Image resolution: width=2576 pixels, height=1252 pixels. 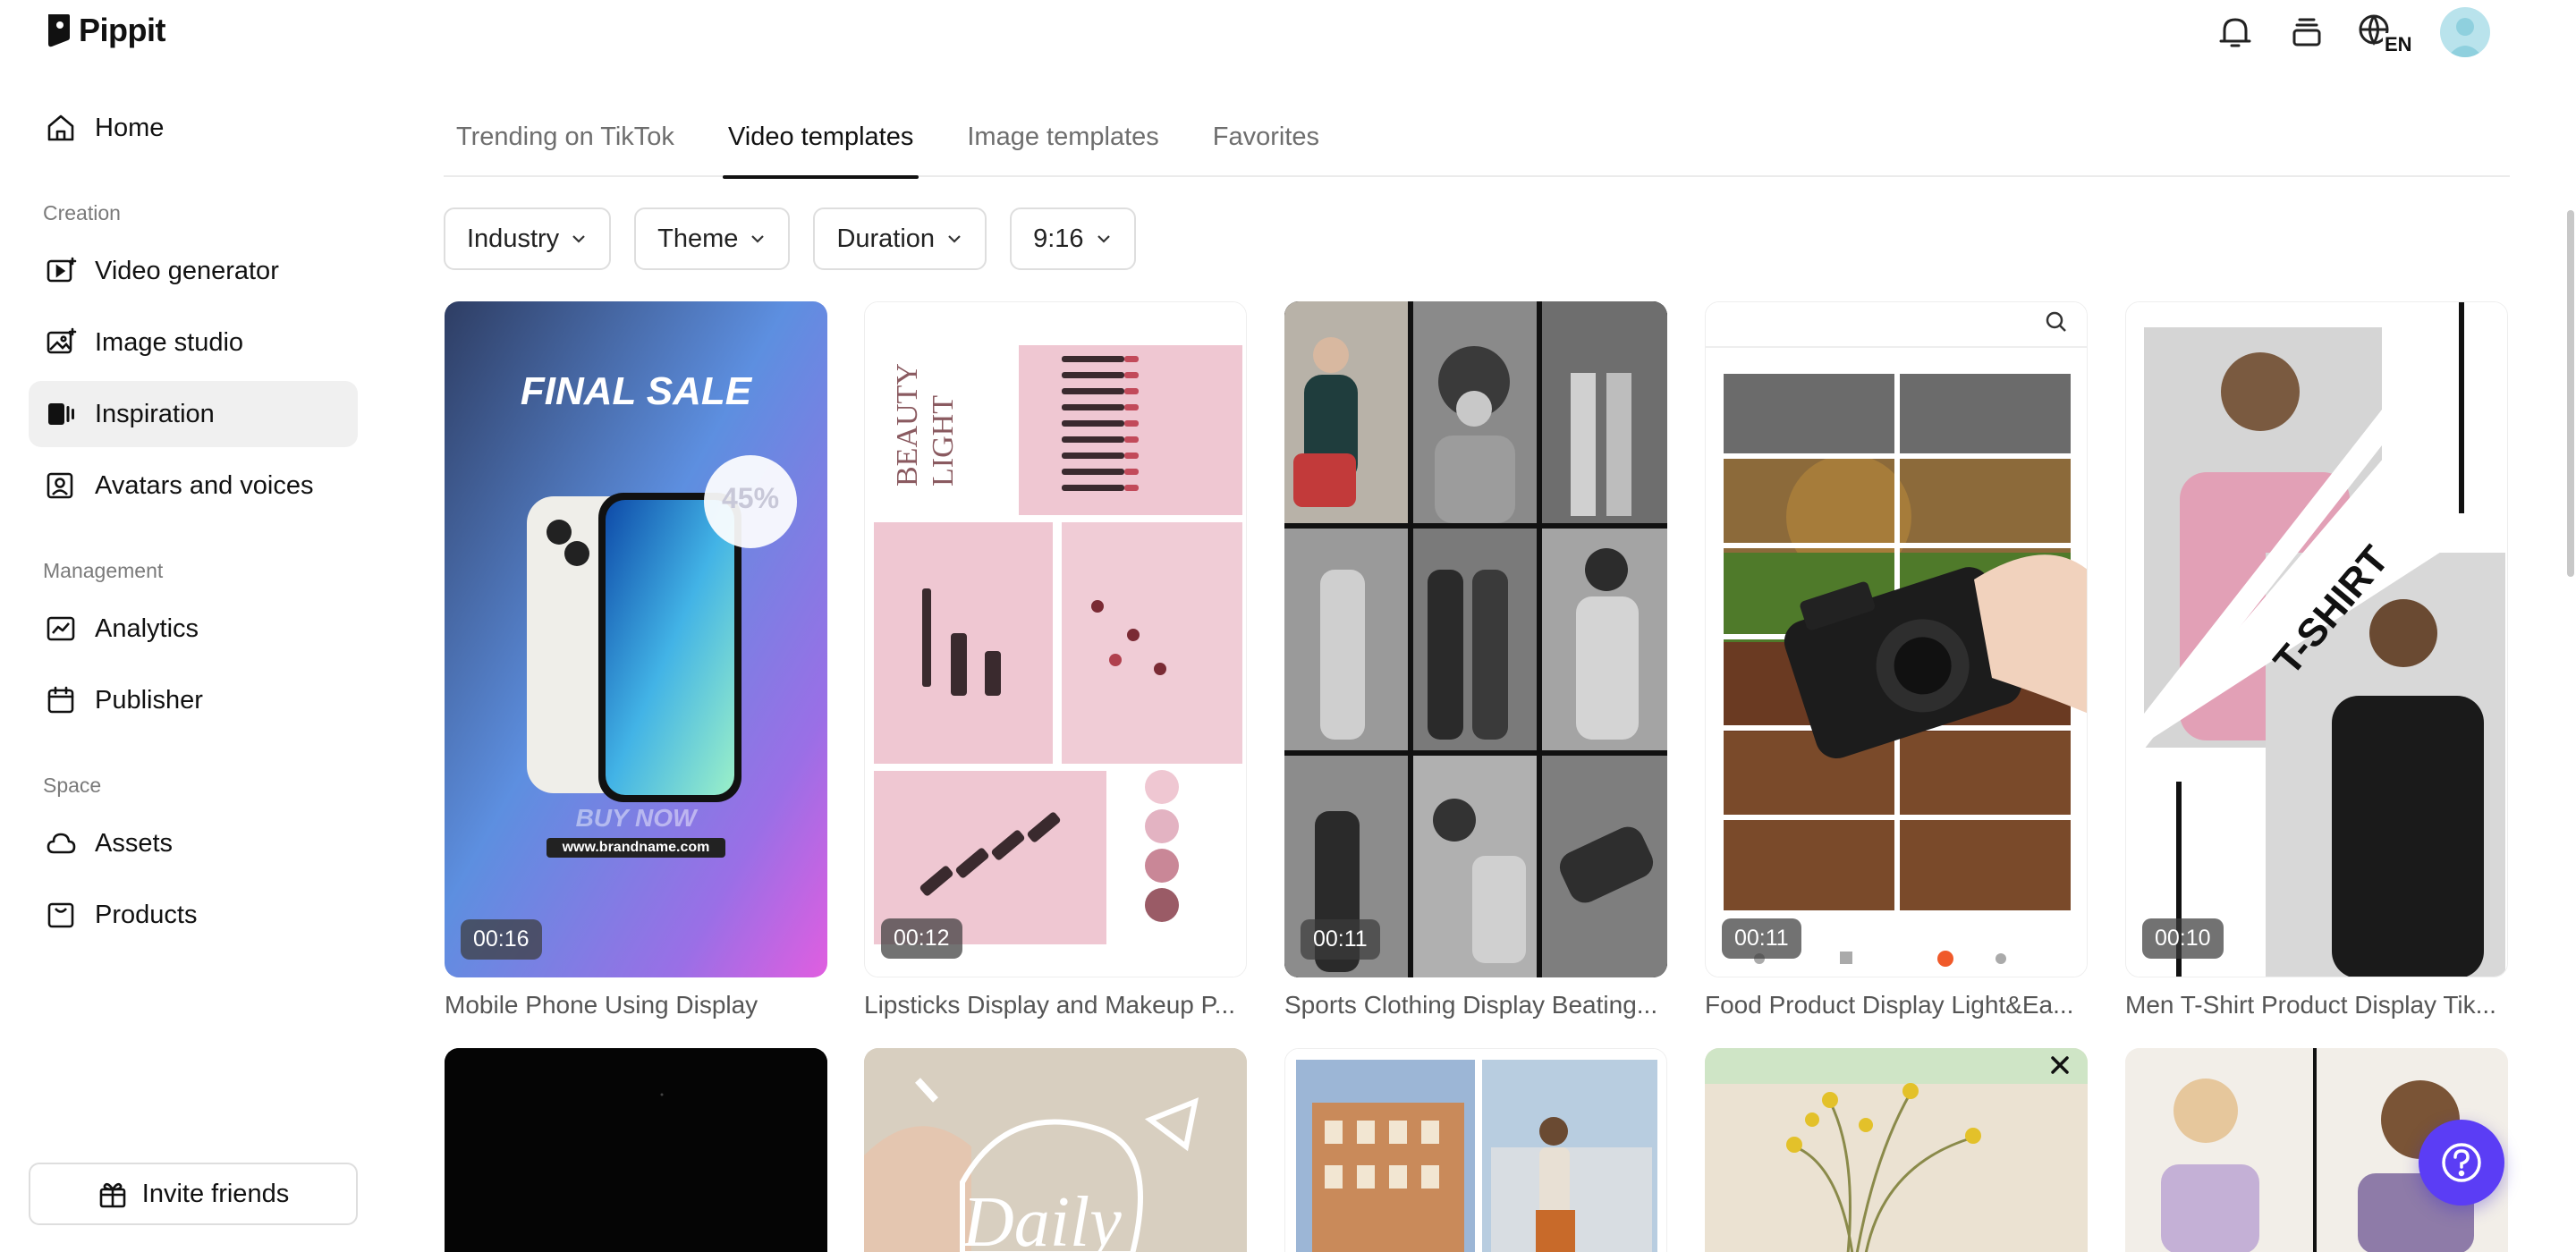 I want to click on nav-products-label: Products, so click(x=146, y=914).